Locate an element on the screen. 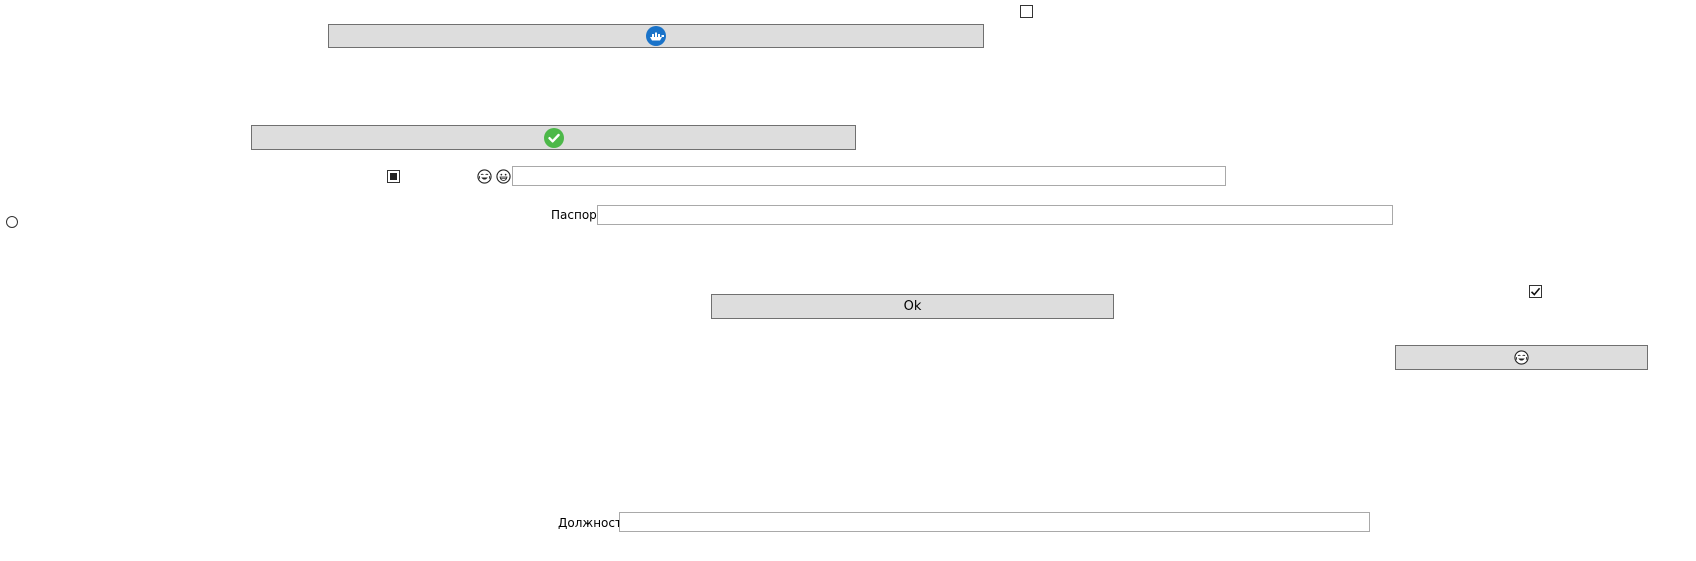 This screenshot has width=1696, height=561. check-icon-button is located at coordinates (553, 137).